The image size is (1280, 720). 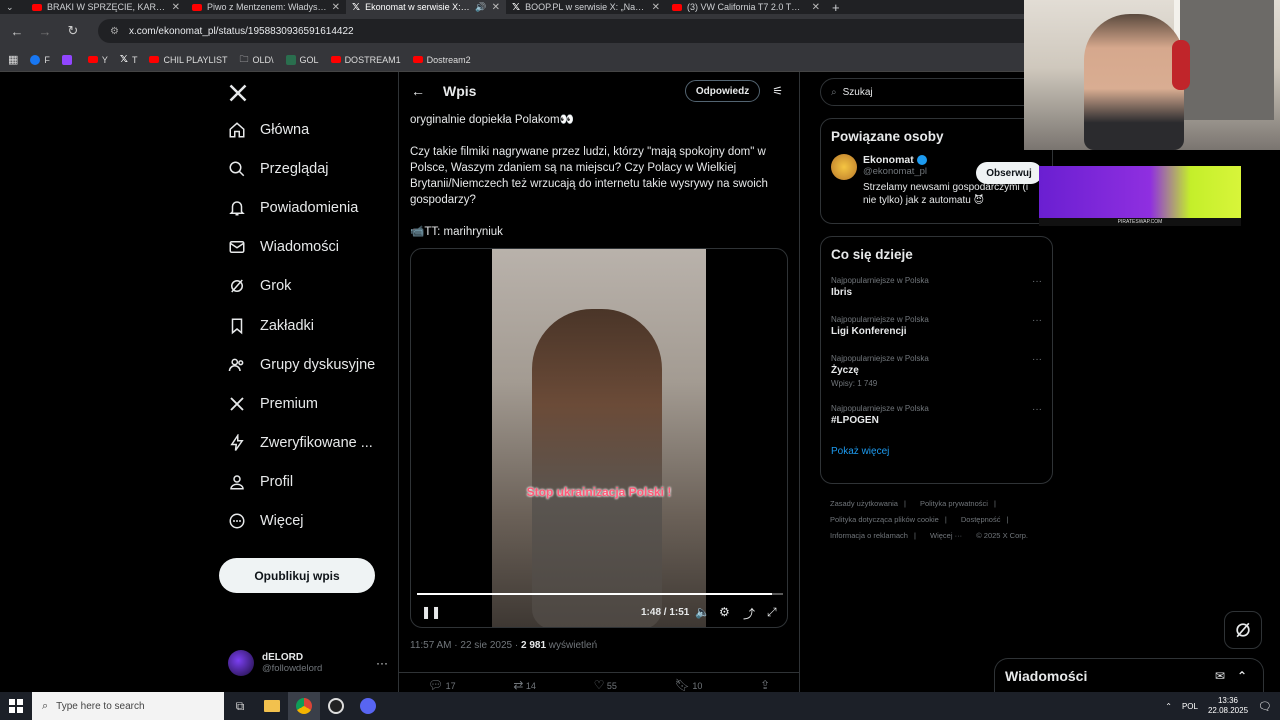 What do you see at coordinates (1220, 676) in the screenshot?
I see `compose-message-icon: ✉` at bounding box center [1220, 676].